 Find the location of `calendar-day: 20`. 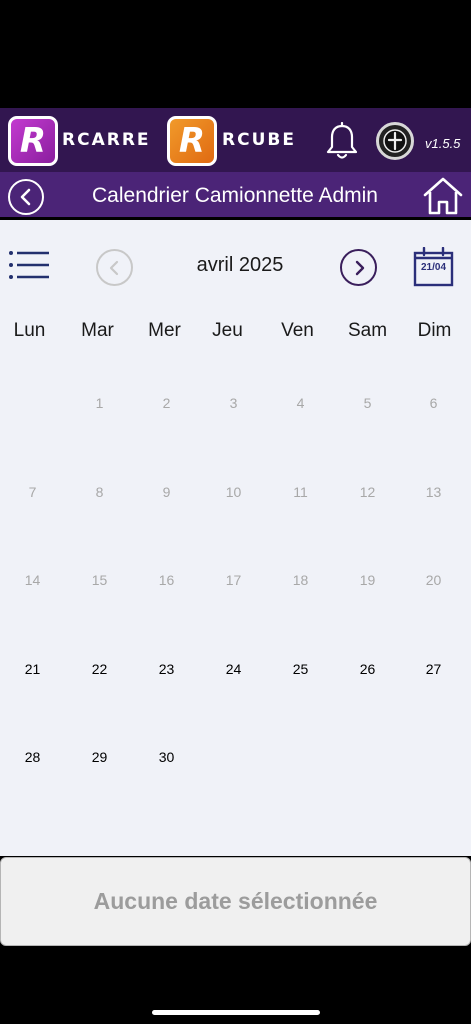

calendar-day: 20 is located at coordinates (433, 580).